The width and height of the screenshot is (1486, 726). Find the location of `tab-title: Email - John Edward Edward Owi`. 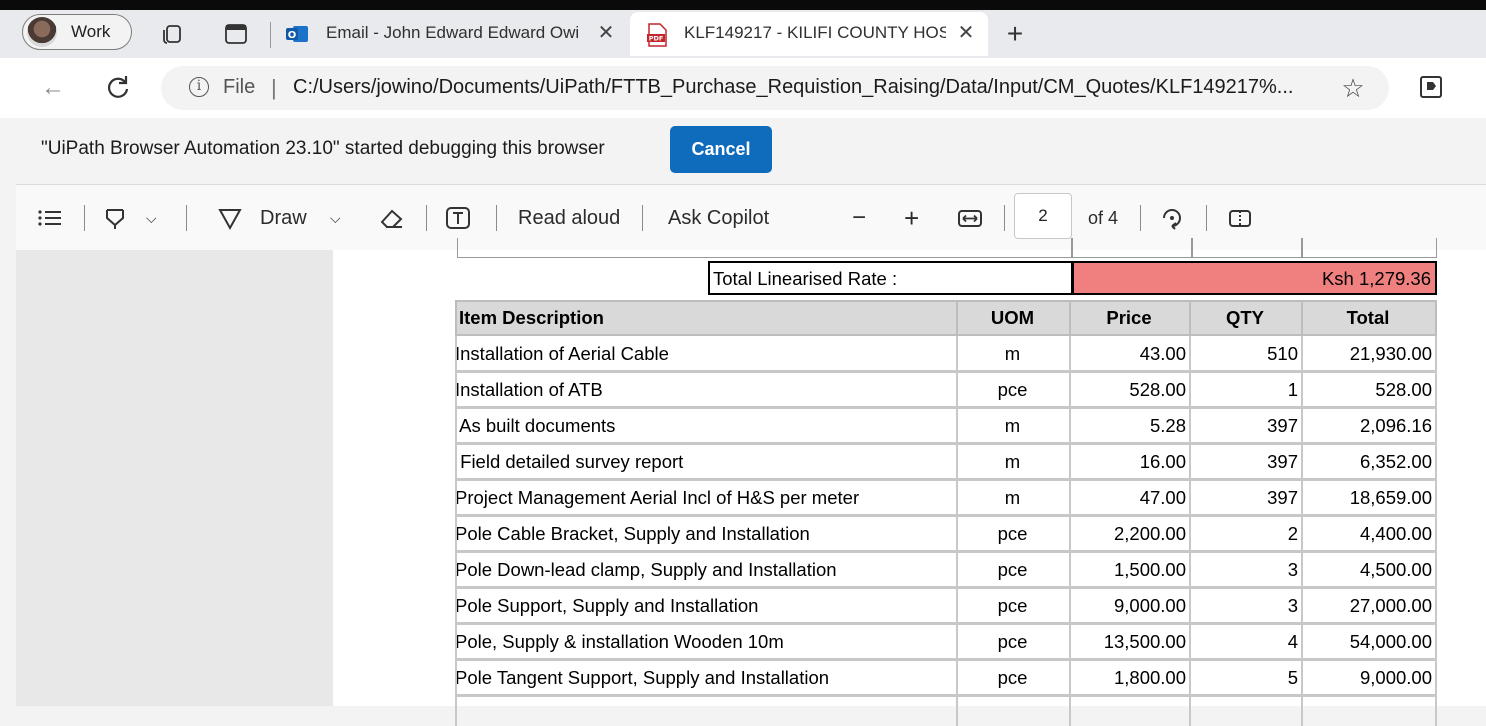

tab-title: Email - John Edward Edward Owi is located at coordinates (453, 32).